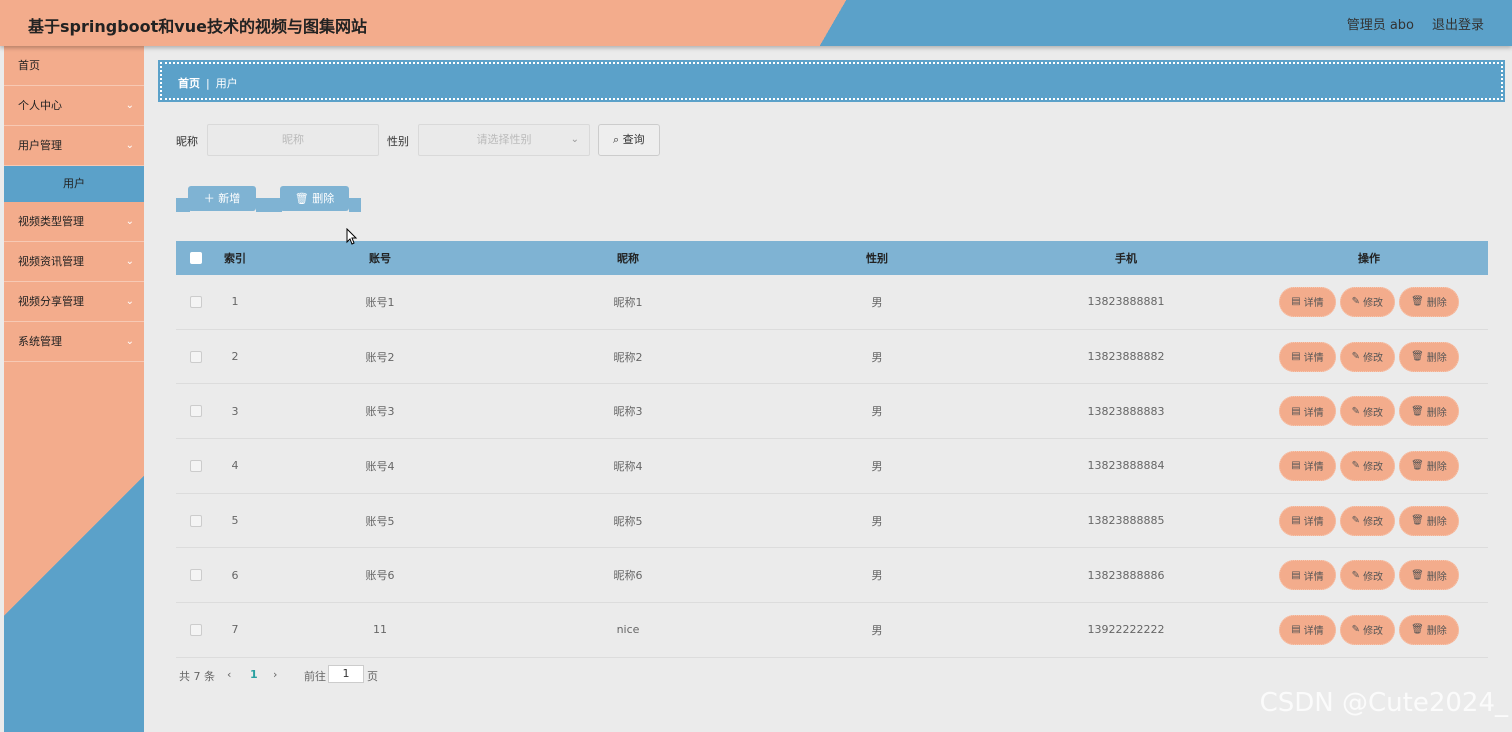  I want to click on add-button: ＋ 新增, so click(222, 198).